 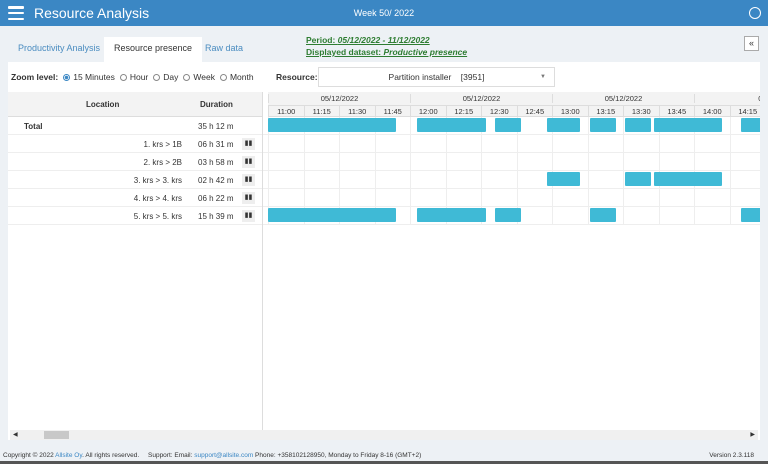 I want to click on location: 3. krs > 3. krs, so click(x=157, y=180).